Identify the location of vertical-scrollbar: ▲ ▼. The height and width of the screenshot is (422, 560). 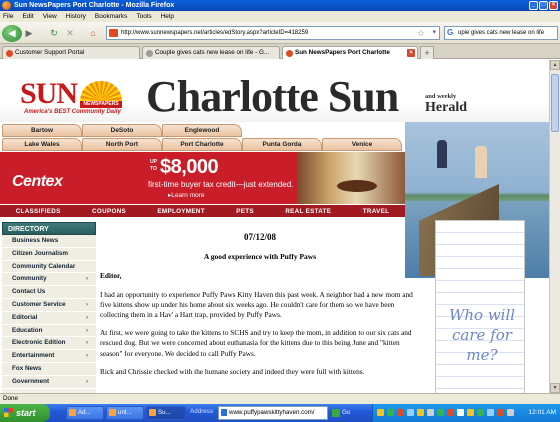
(554, 226).